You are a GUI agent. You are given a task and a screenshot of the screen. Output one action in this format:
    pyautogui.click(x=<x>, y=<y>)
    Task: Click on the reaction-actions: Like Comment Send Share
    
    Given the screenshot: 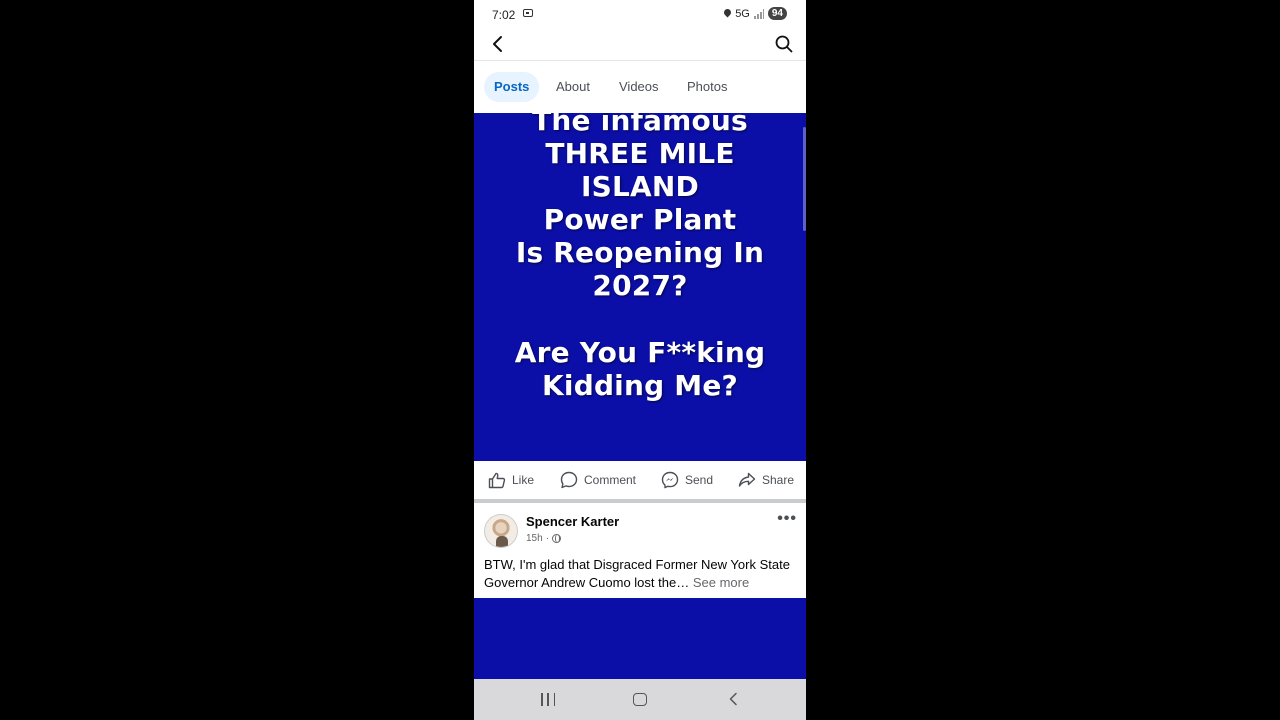 What is the action you would take?
    pyautogui.click(x=640, y=480)
    